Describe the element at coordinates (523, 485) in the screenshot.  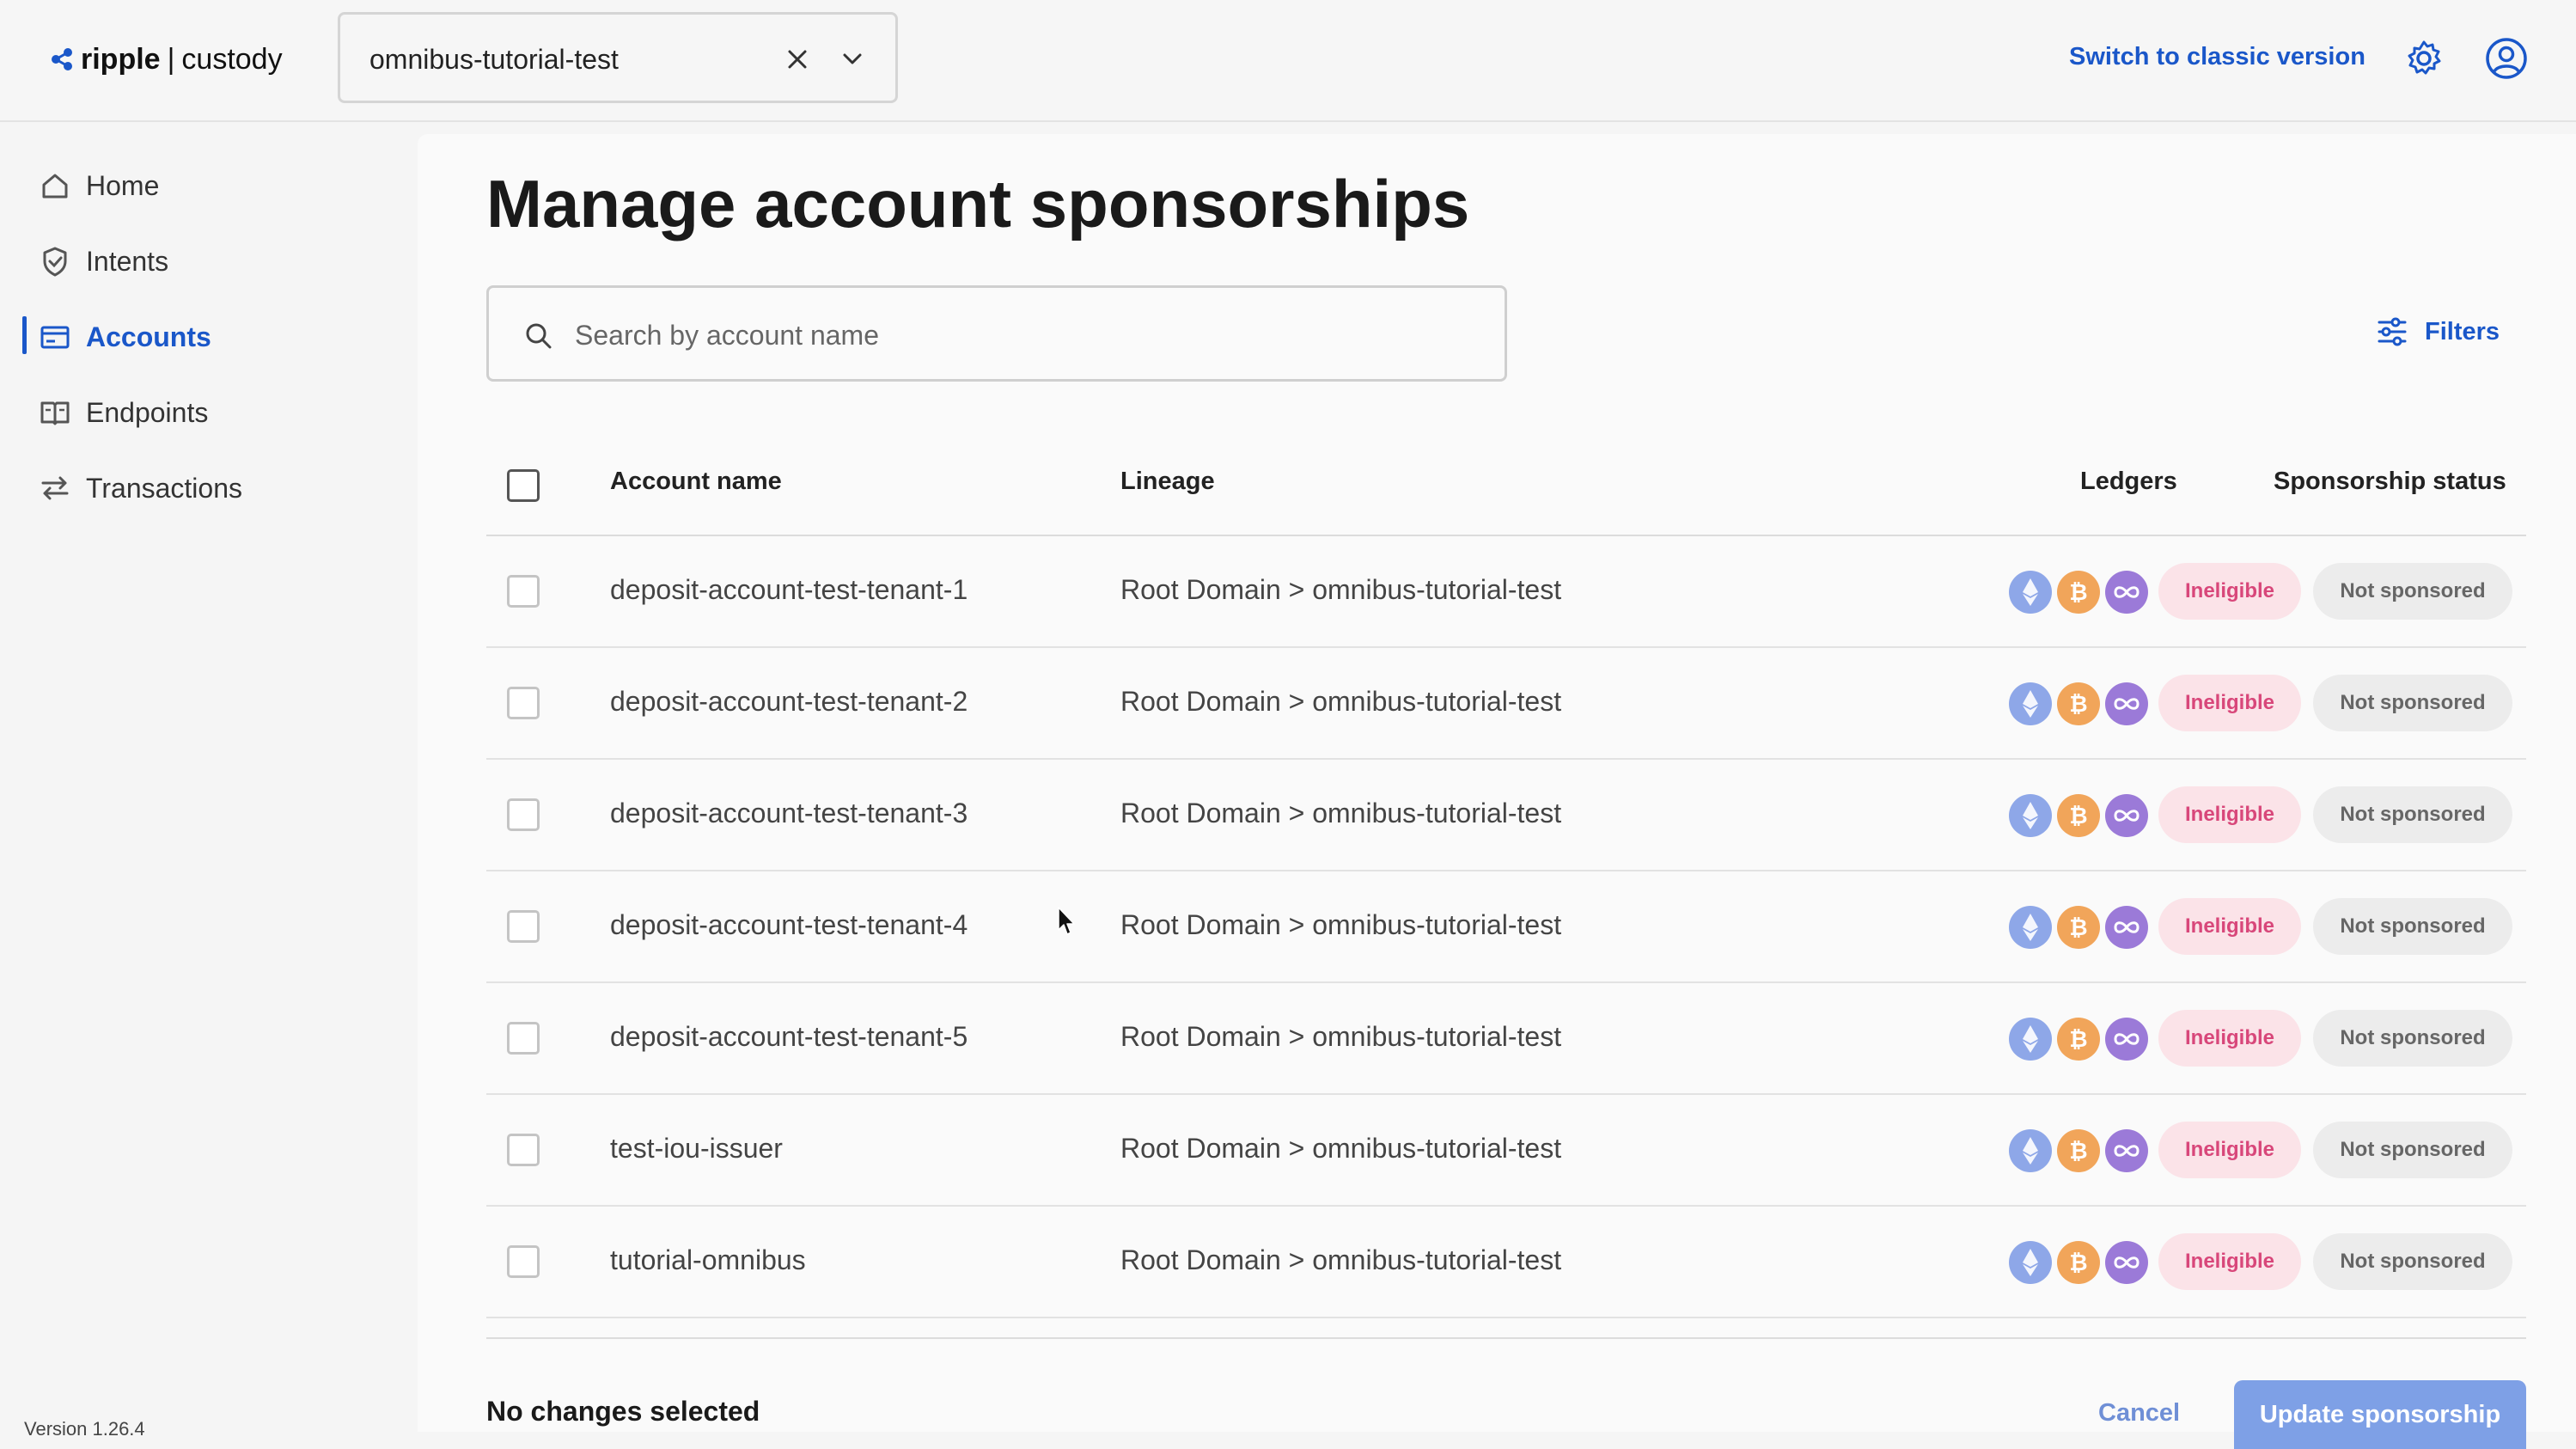
I see `select-all-checkbox` at that location.